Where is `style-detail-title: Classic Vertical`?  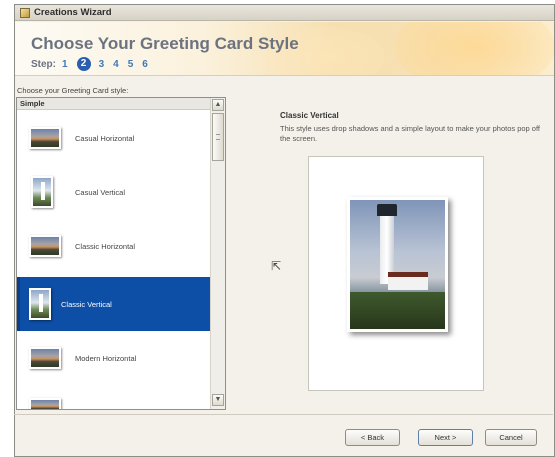
style-detail-title: Classic Vertical is located at coordinates (309, 115).